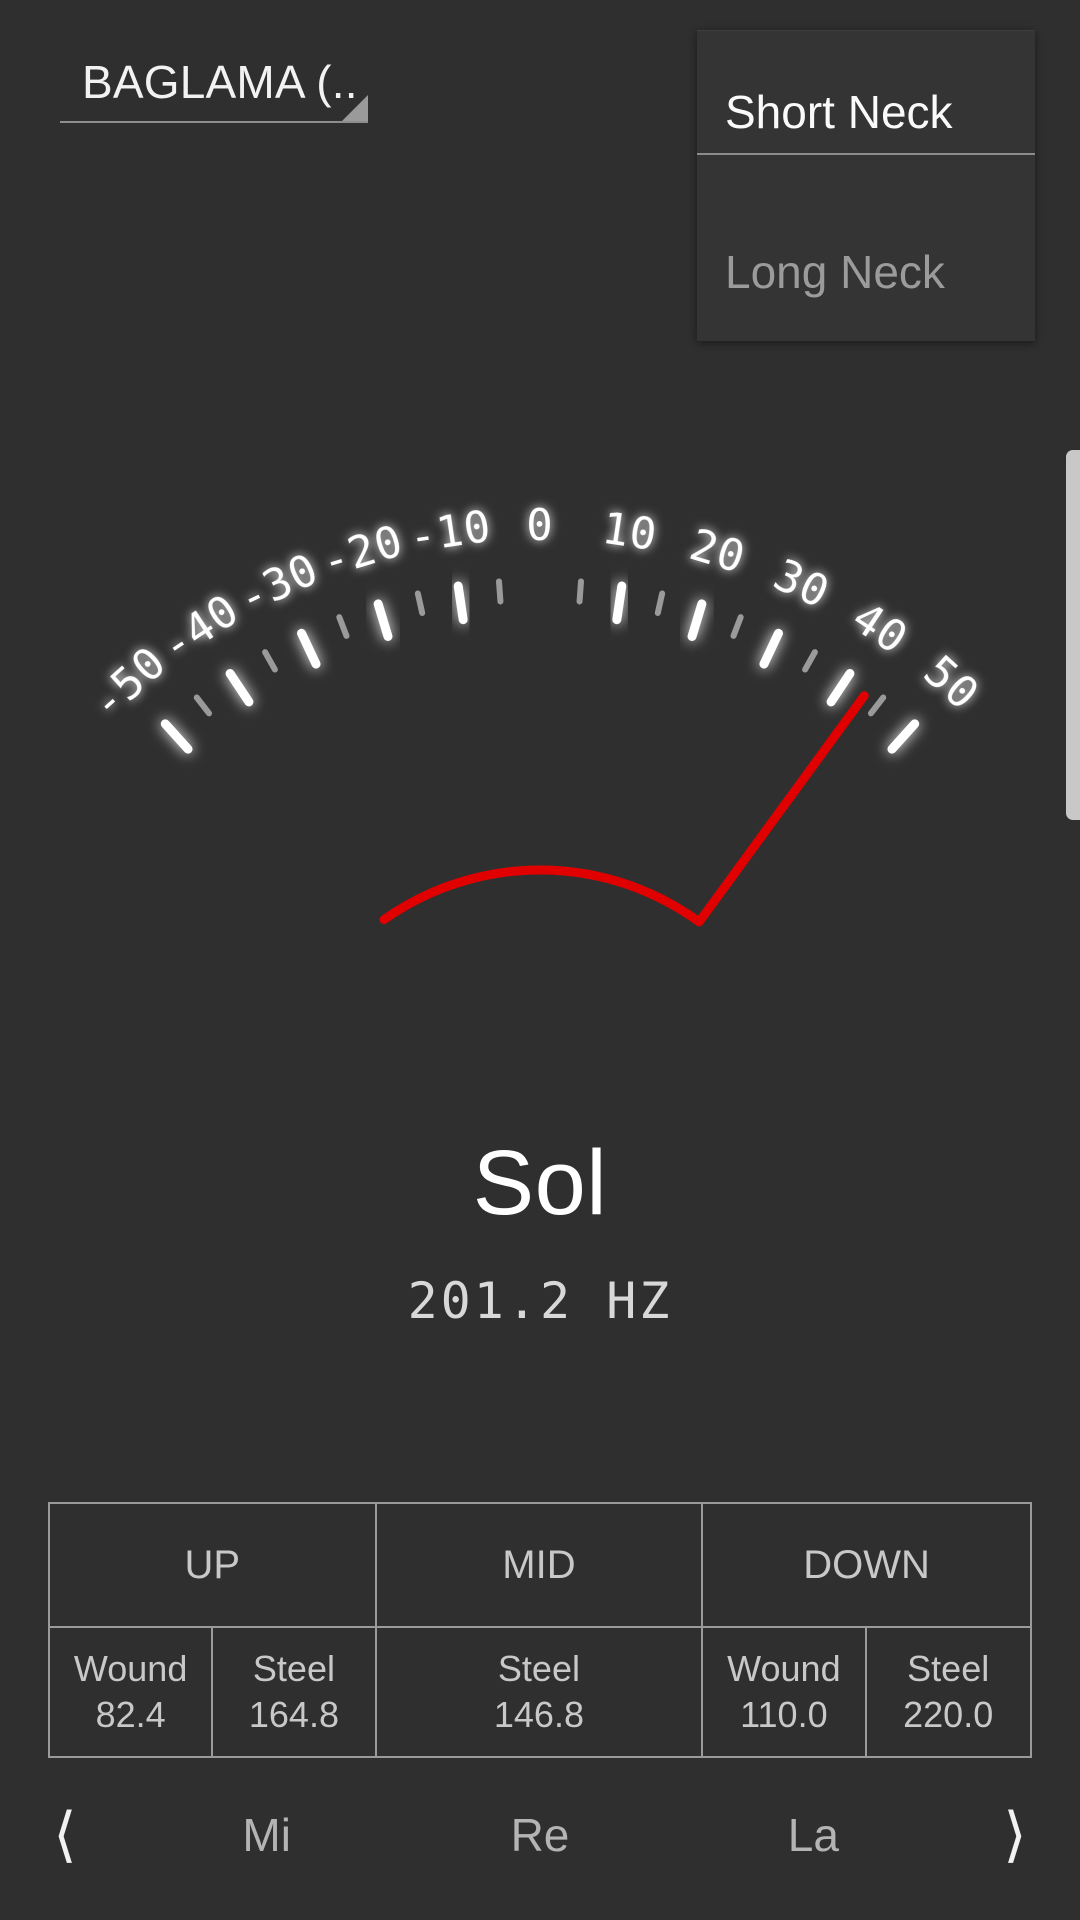  I want to click on string-frequency: 146.8, so click(538, 1714).